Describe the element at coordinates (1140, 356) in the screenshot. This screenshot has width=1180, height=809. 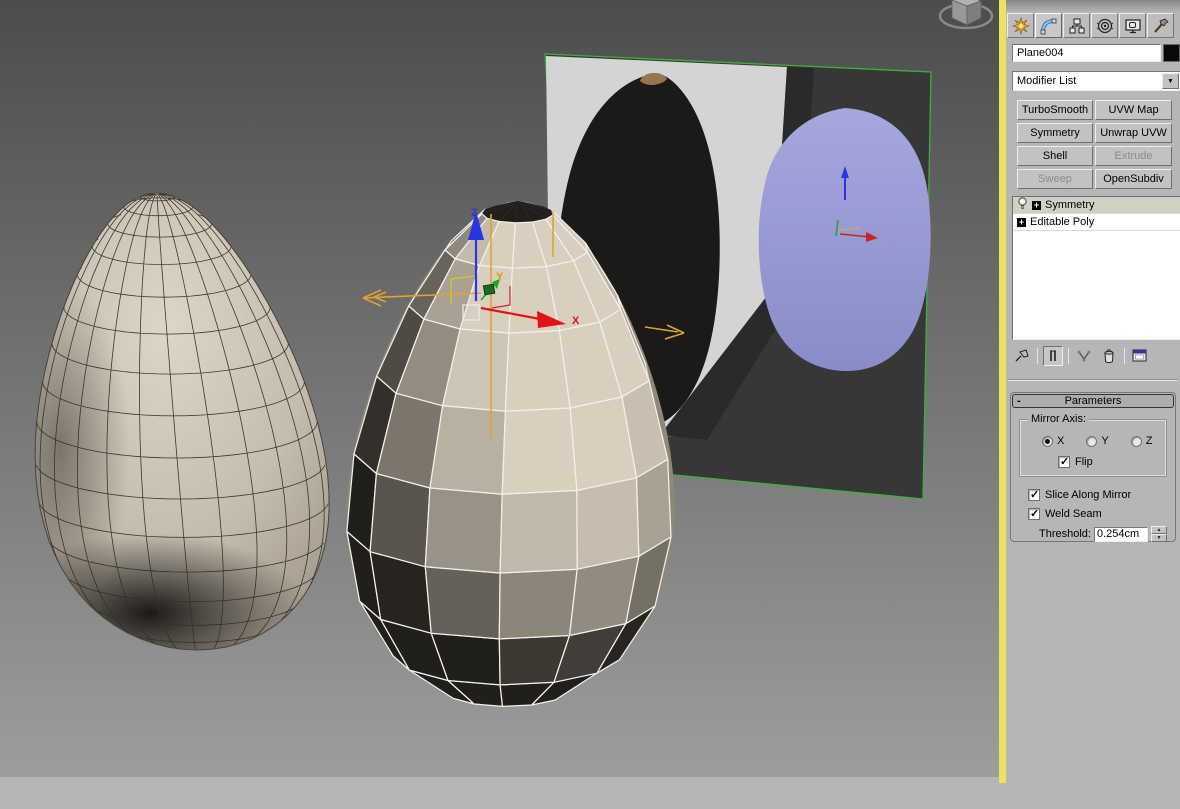
I see `configure-modifier-sets-icon` at that location.